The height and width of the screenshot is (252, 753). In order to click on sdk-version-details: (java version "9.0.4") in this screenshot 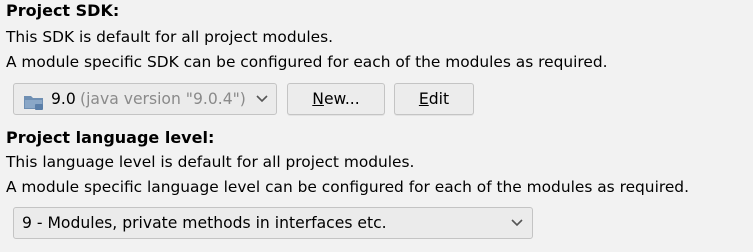, I will do `click(163, 99)`.